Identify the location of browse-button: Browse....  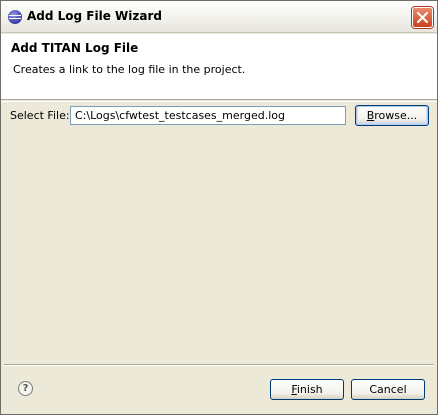
(392, 115).